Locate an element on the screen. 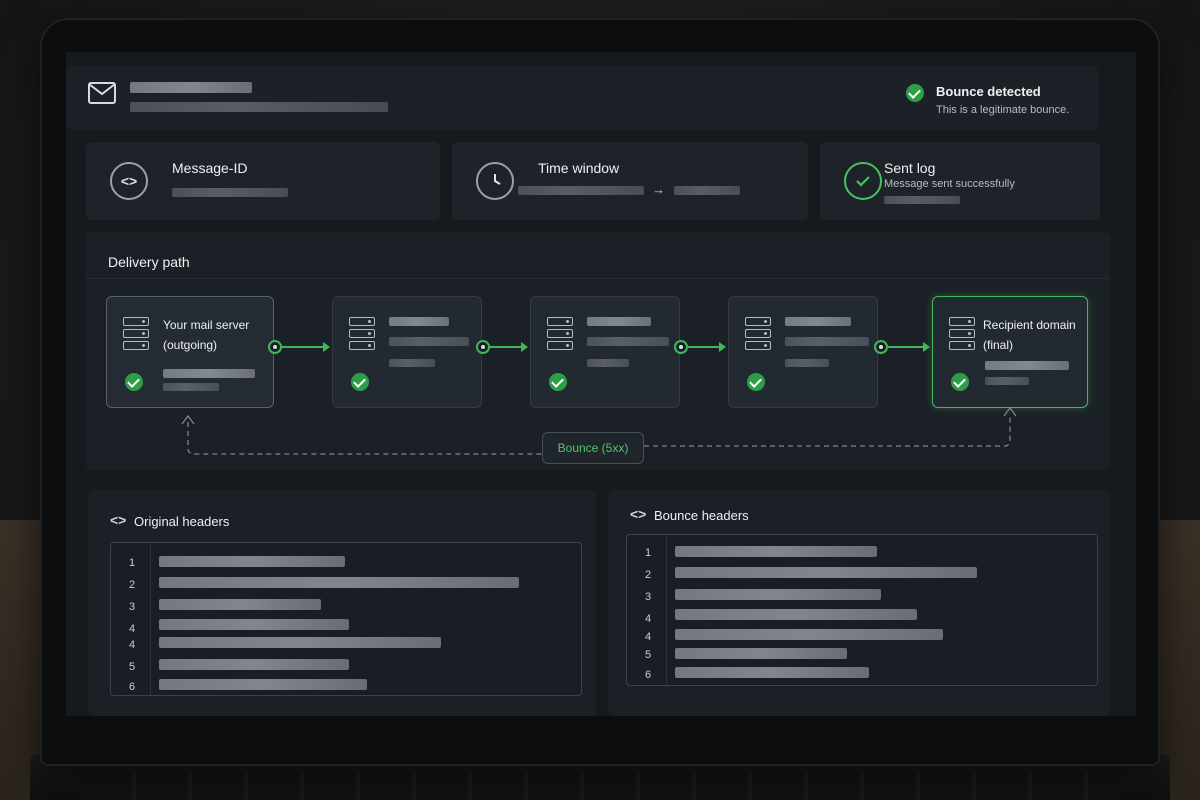 The height and width of the screenshot is (800, 1200). status-subtitle: This is a legitimate bounce. is located at coordinates (1003, 110).